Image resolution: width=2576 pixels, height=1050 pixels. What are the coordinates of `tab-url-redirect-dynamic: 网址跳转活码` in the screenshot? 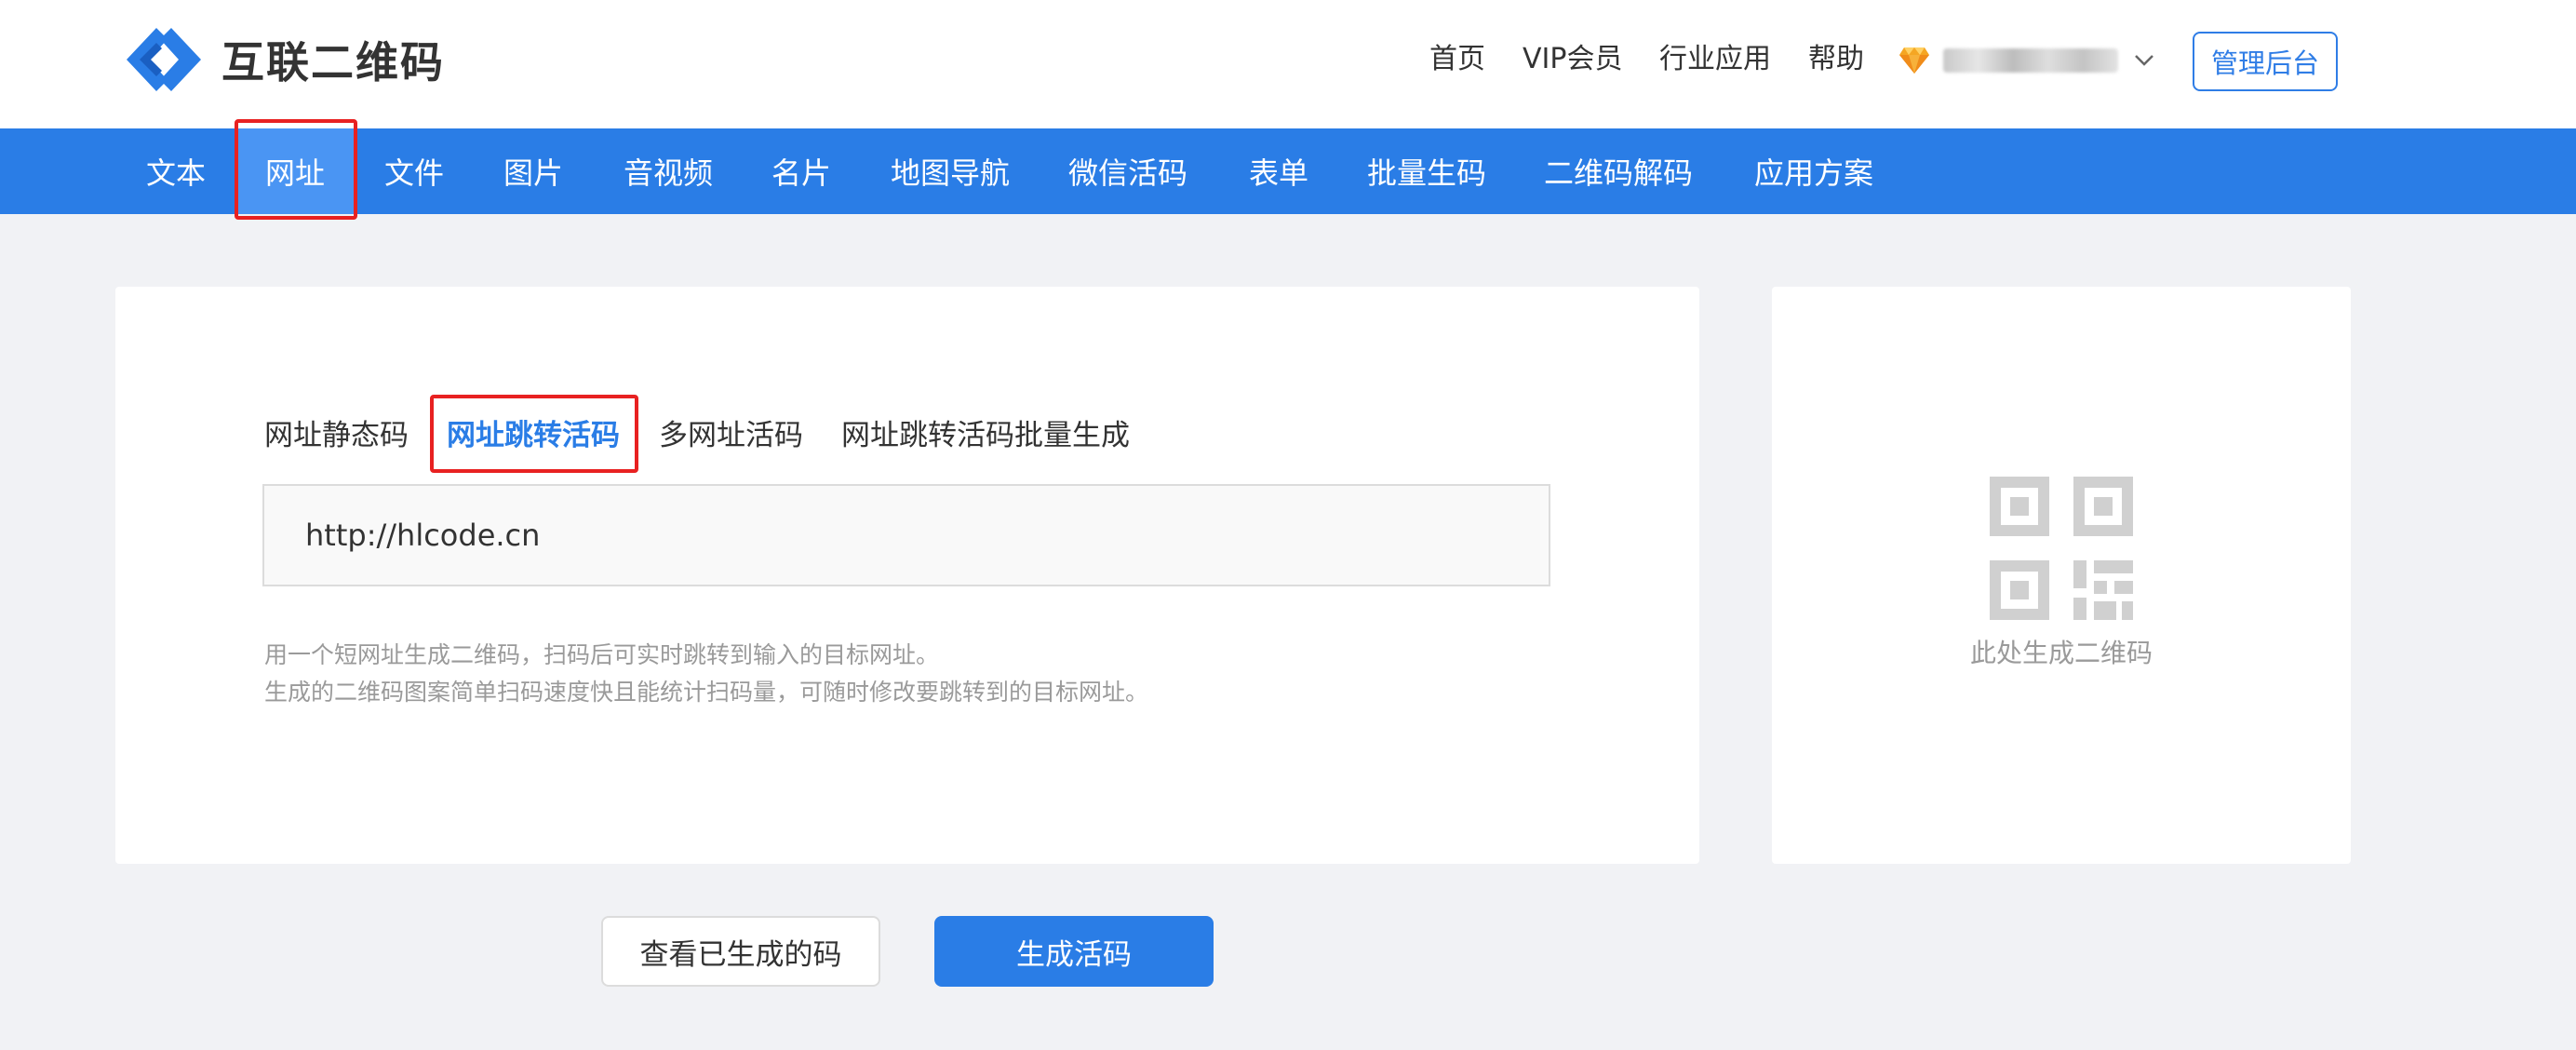 It's located at (533, 435).